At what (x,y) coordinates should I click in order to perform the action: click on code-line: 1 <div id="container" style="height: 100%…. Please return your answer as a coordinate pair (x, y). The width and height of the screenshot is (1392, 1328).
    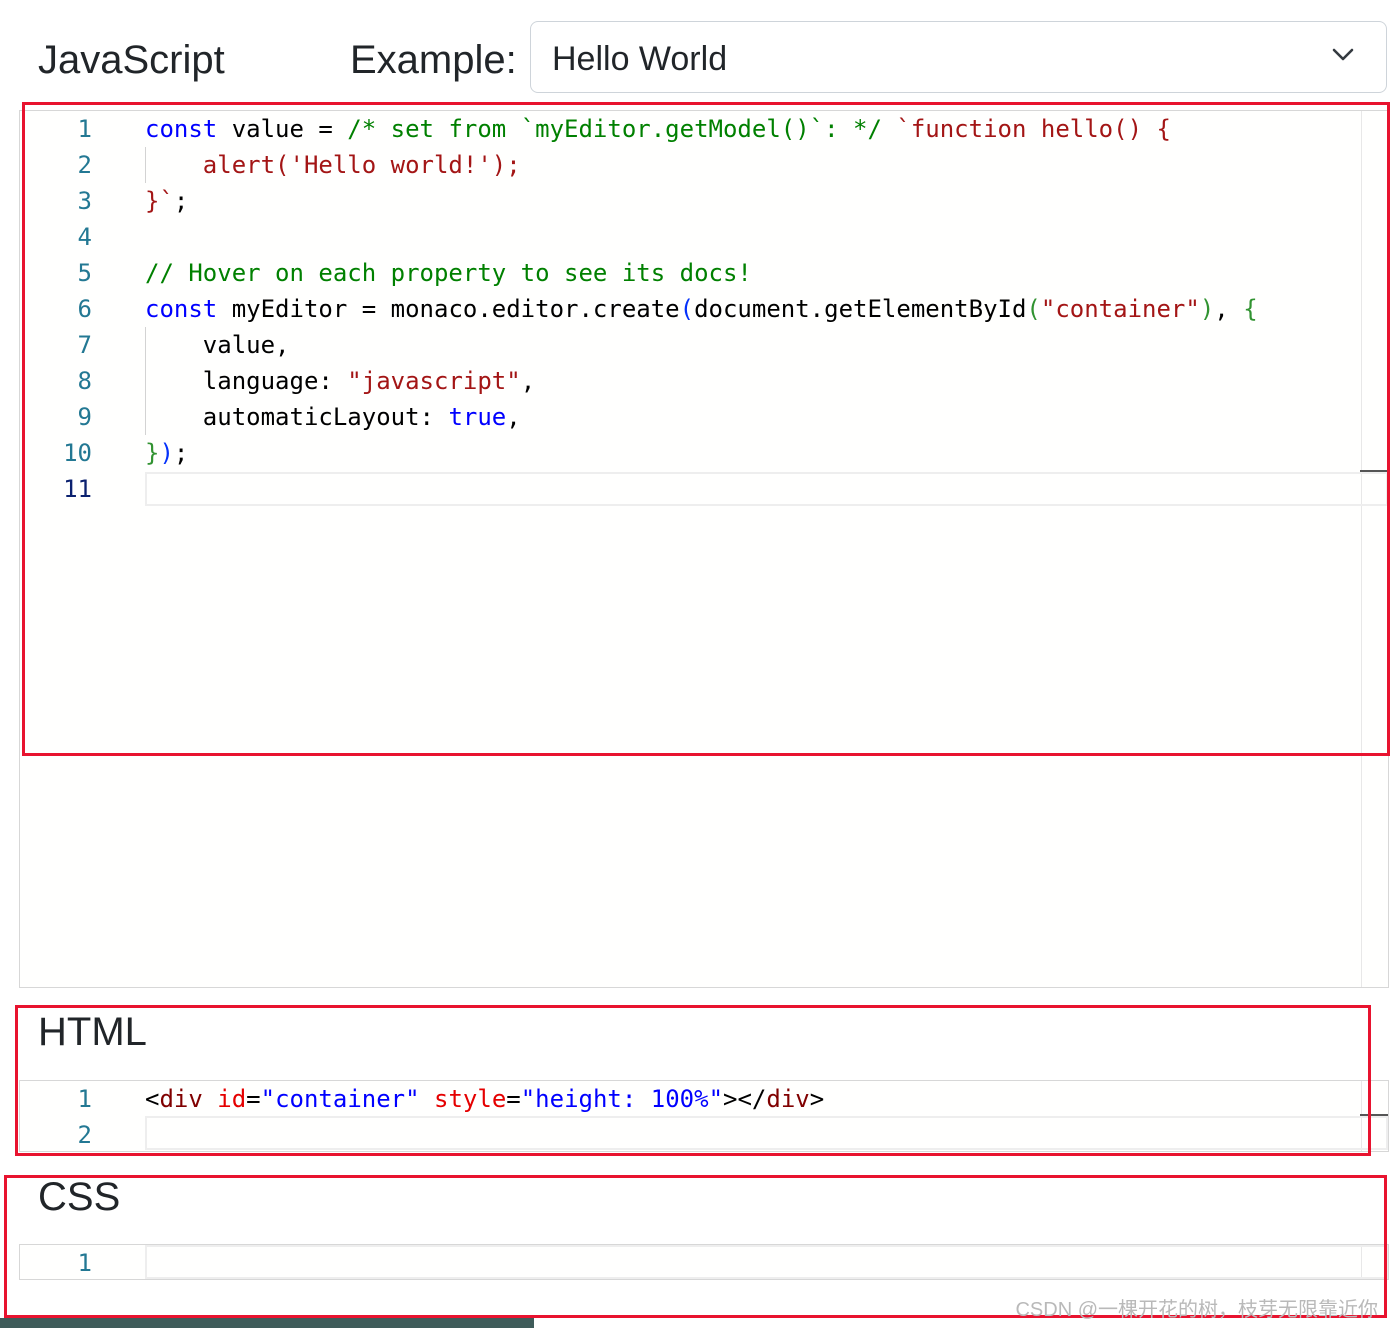
    Looking at the image, I should click on (704, 1099).